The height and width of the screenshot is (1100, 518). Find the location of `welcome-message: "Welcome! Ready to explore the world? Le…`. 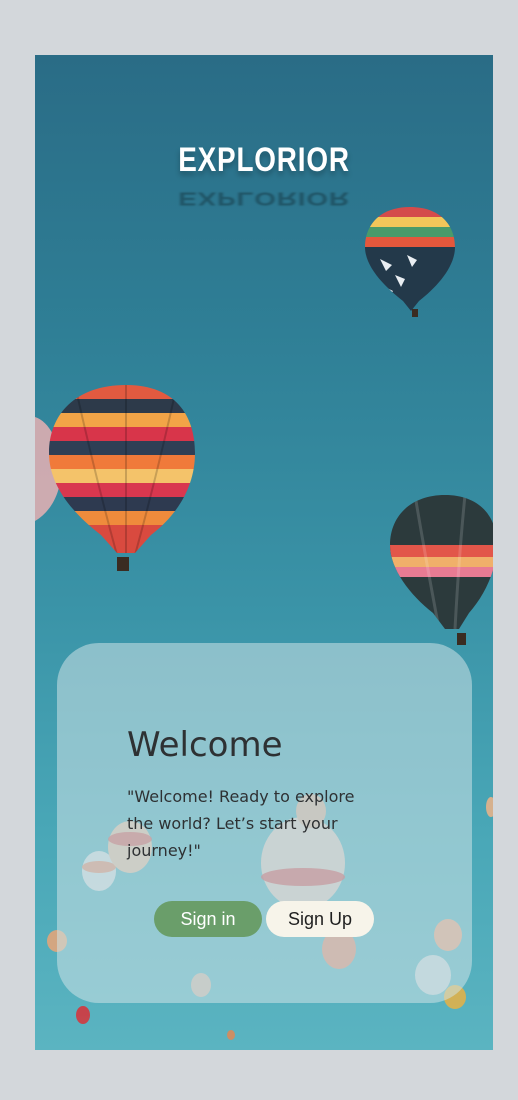

welcome-message: "Welcome! Ready to explore the world? Le… is located at coordinates (241, 823).